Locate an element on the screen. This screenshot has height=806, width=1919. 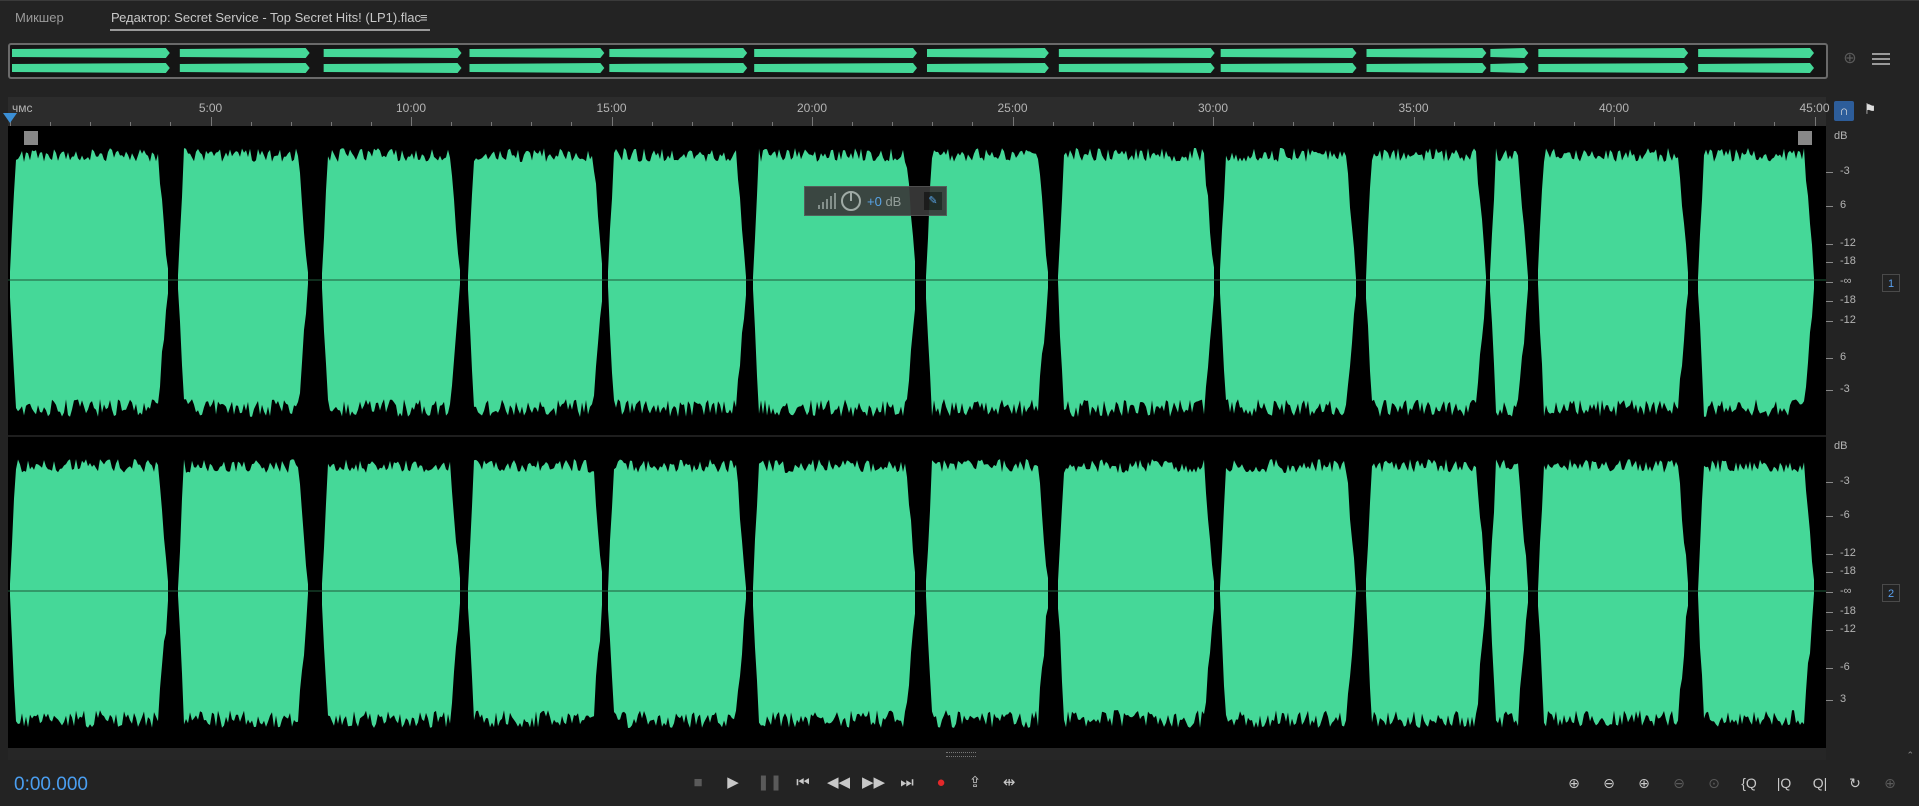
skip-to-start-icon: ⏮ is located at coordinates (803, 783).